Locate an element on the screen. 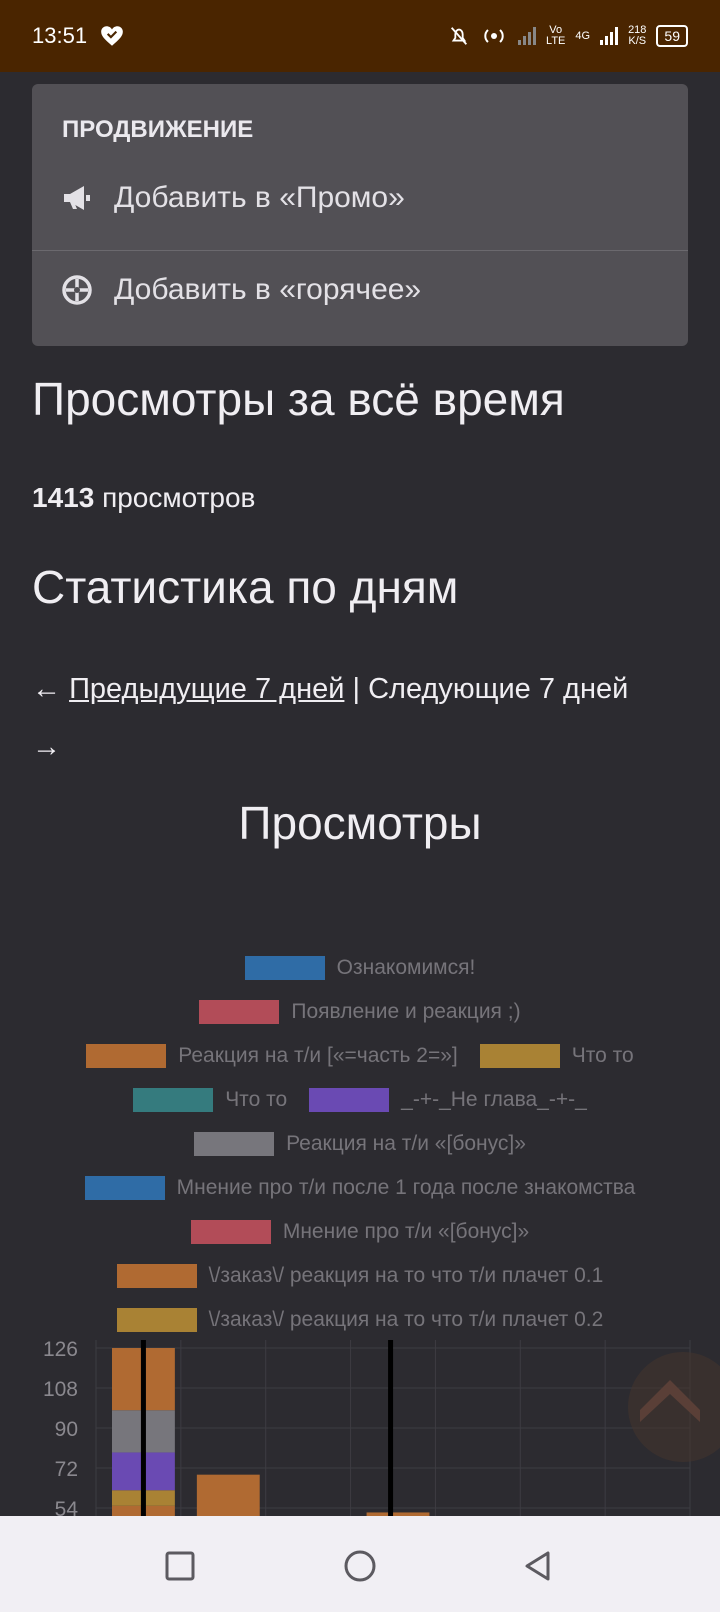 This screenshot has width=720, height=1612. battery-icon: 59 is located at coordinates (672, 36).